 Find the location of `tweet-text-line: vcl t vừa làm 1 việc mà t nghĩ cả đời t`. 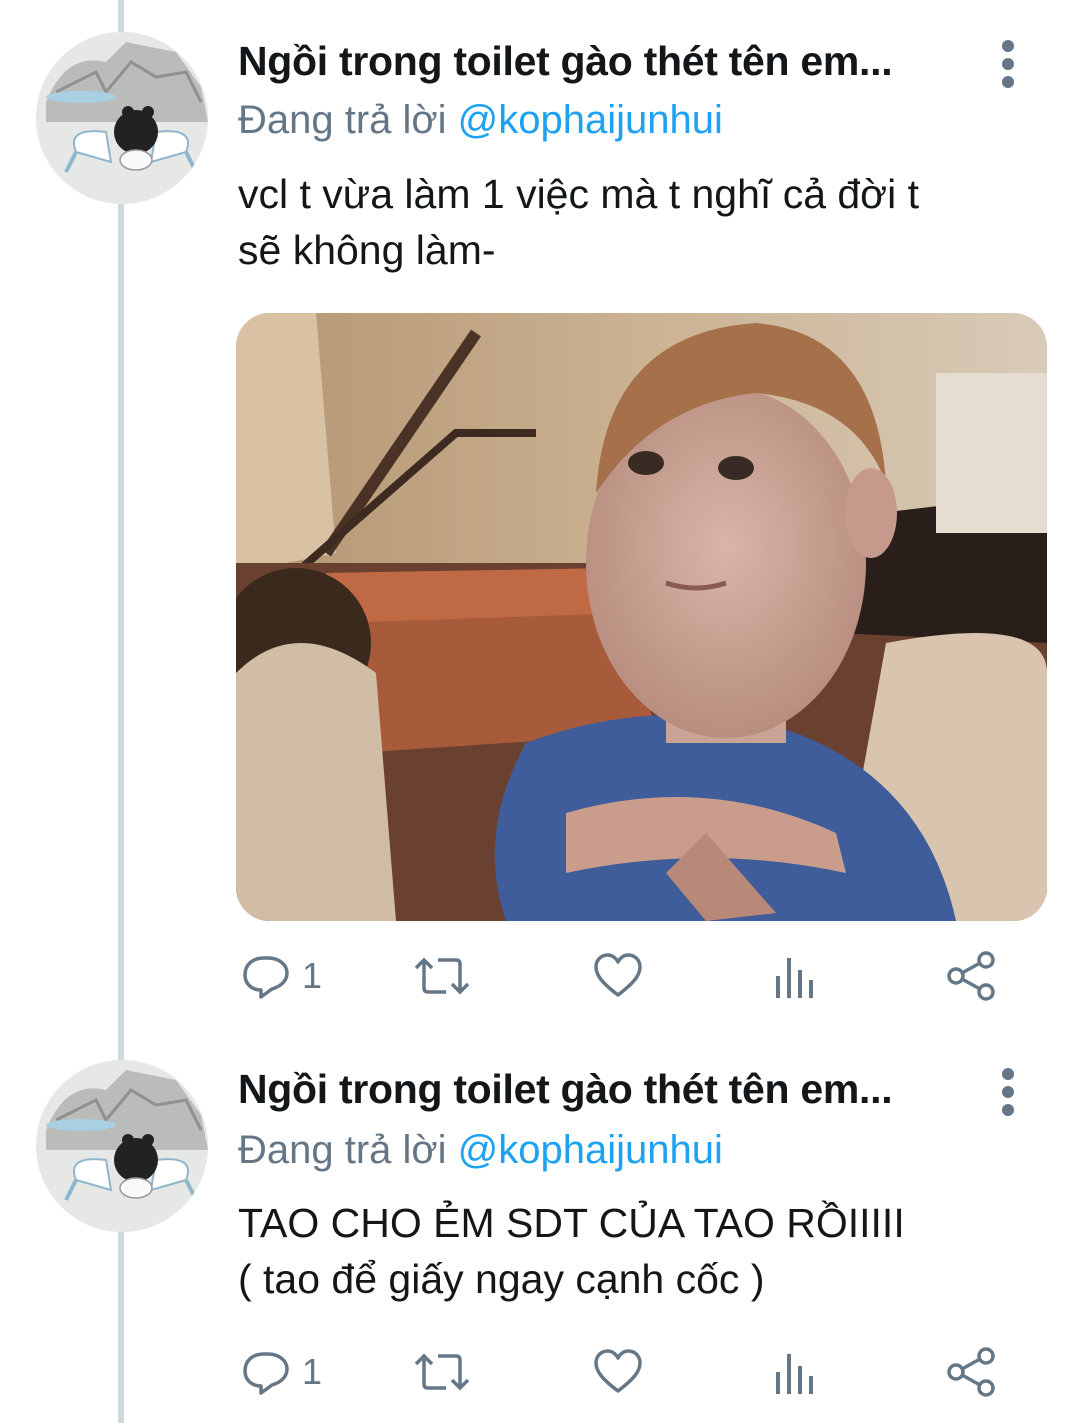

tweet-text-line: vcl t vừa làm 1 việc mà t nghĩ cả đời t is located at coordinates (578, 194).